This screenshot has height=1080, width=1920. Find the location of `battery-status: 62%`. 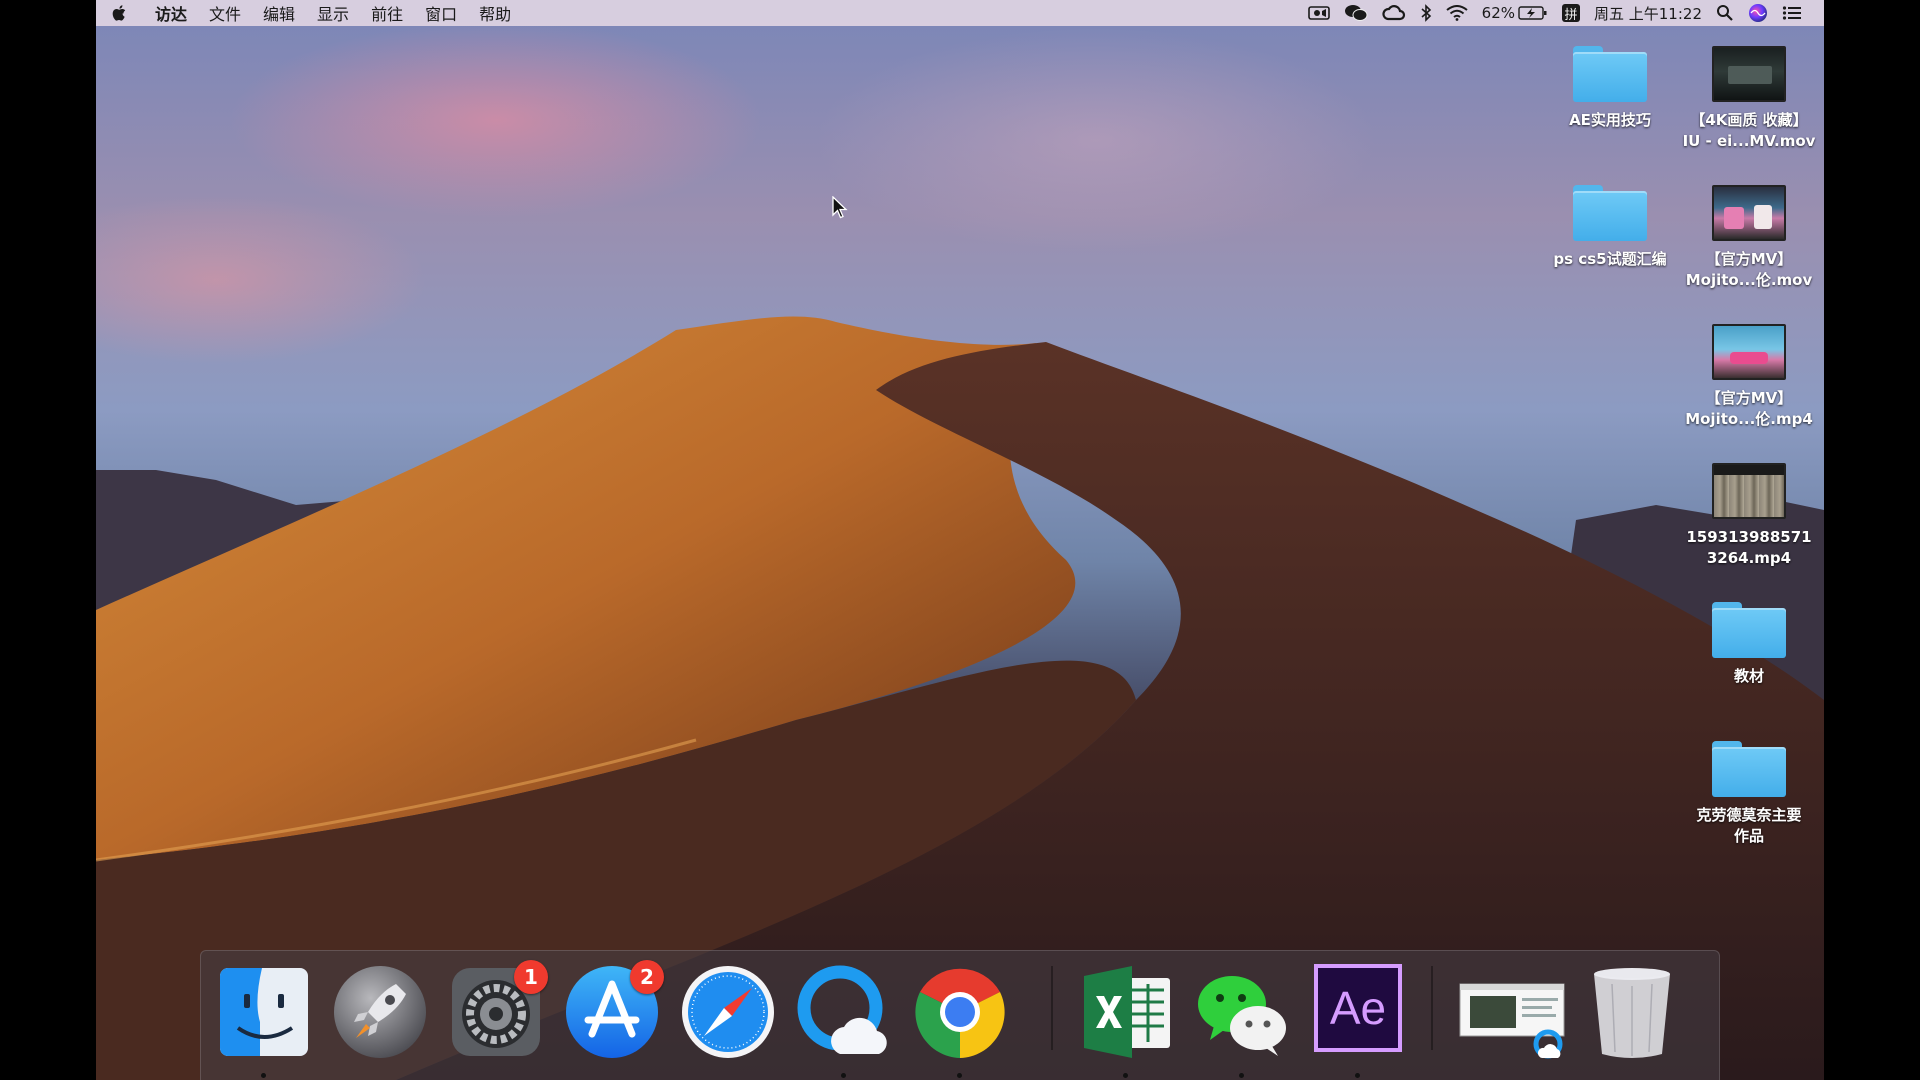

battery-status: 62% is located at coordinates (1515, 13).